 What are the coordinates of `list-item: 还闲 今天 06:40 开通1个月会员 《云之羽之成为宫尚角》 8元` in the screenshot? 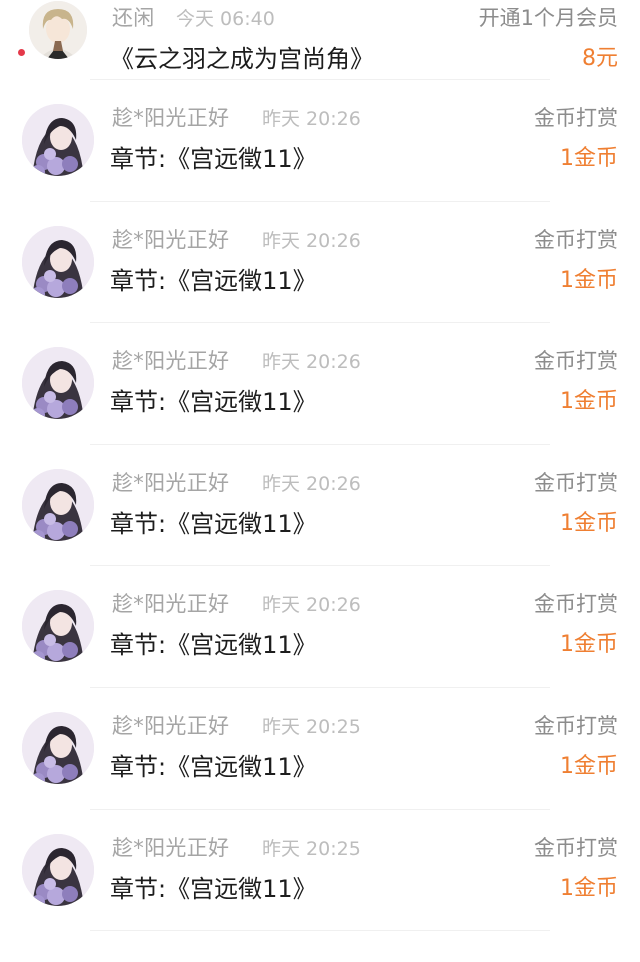 It's located at (320, 40).